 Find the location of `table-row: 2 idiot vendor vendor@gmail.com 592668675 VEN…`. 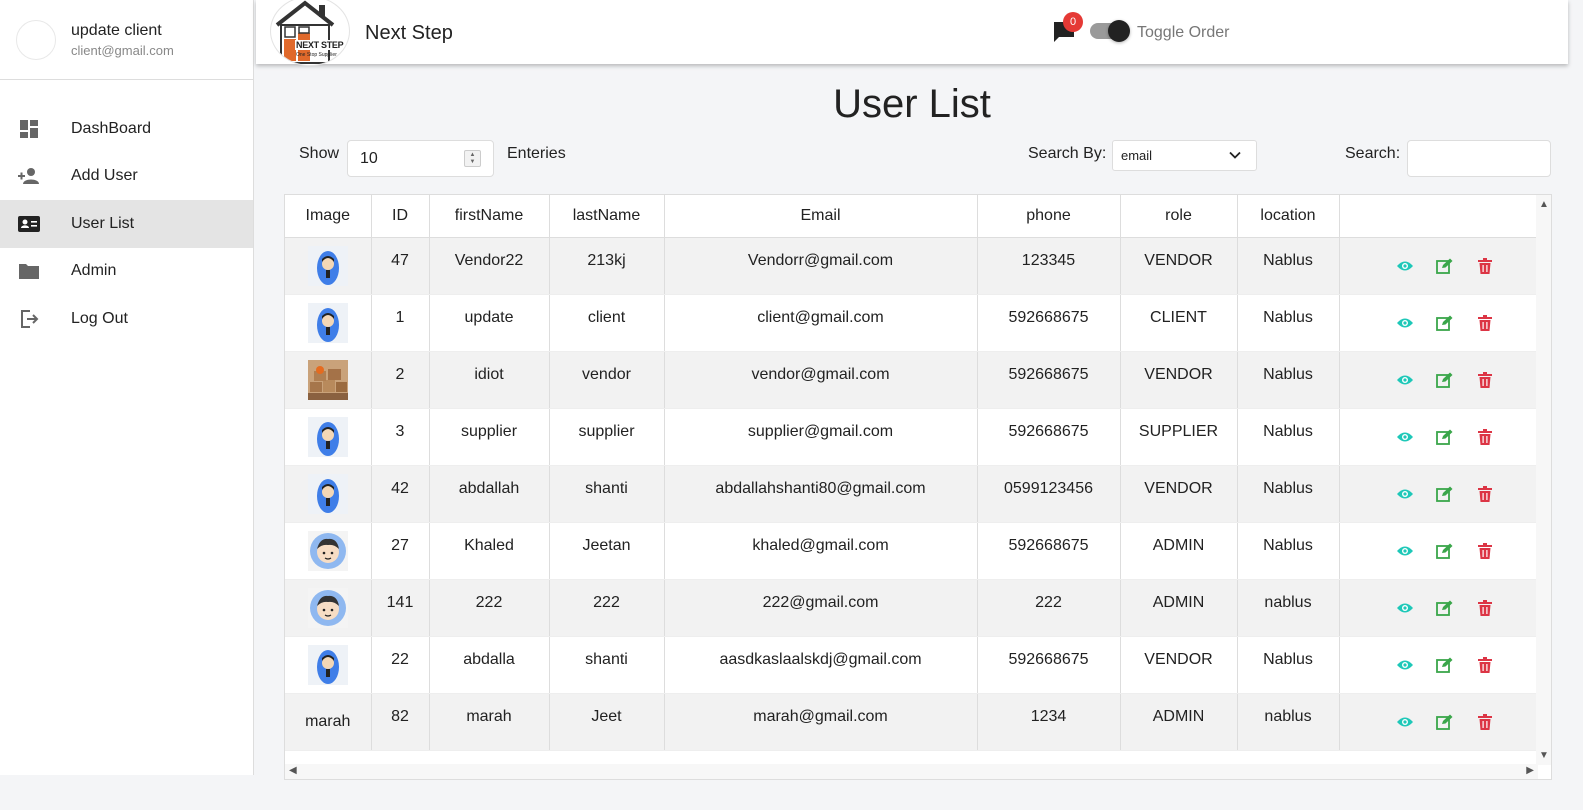

table-row: 2 idiot vendor vendor@gmail.com 592668675 VEN… is located at coordinates (912, 380).